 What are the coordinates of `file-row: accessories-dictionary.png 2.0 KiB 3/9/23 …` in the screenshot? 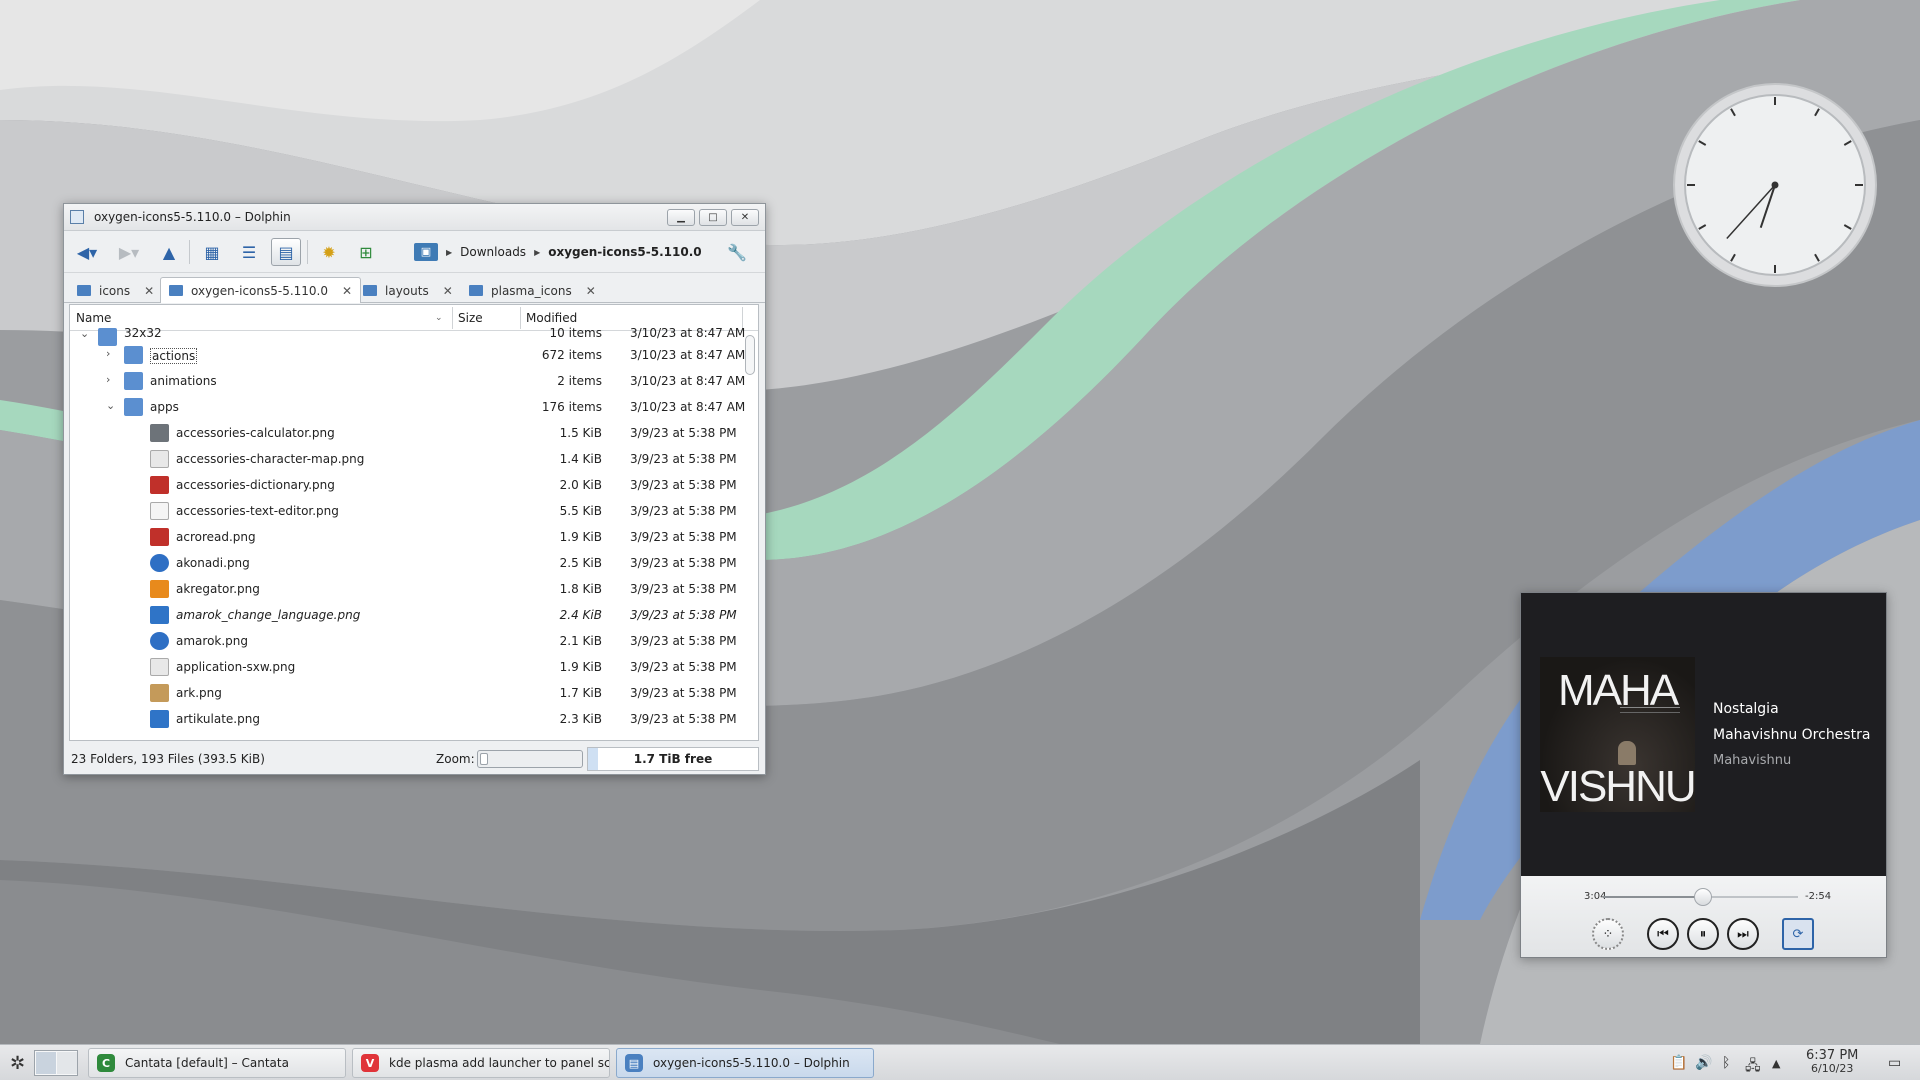 It's located at (406, 485).